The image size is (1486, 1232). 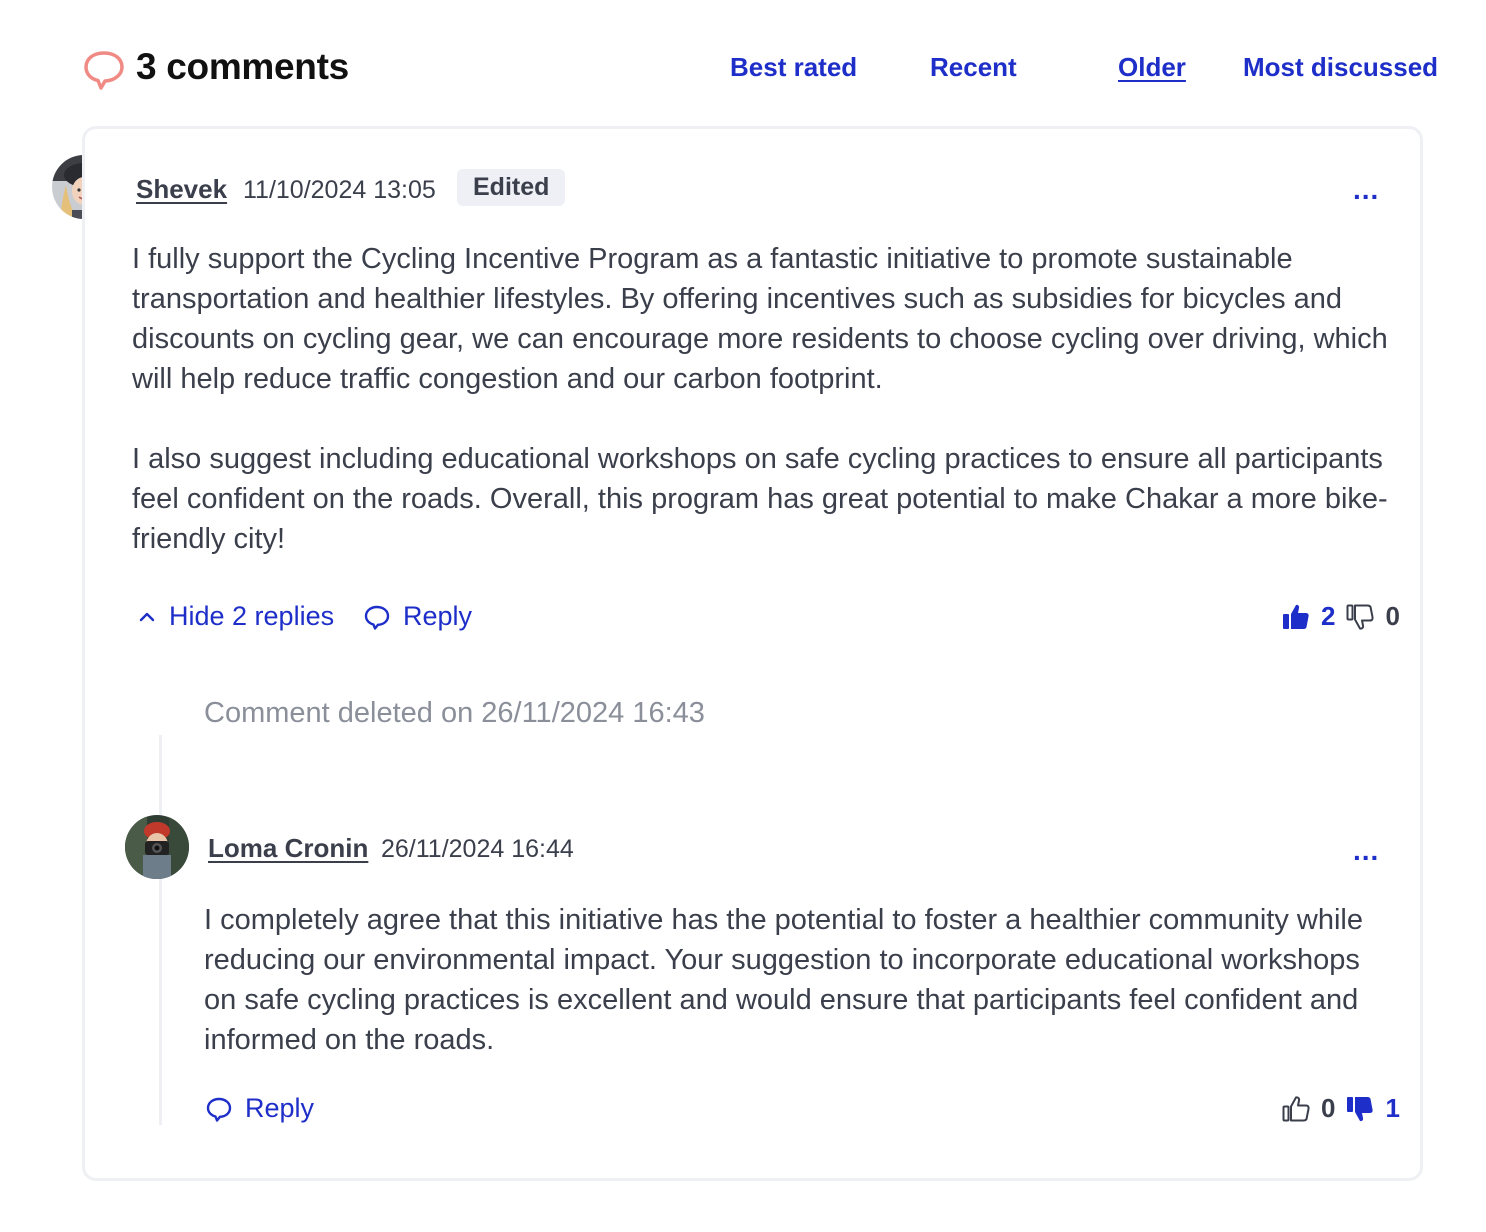 I want to click on avatar-image, so click(x=157, y=847).